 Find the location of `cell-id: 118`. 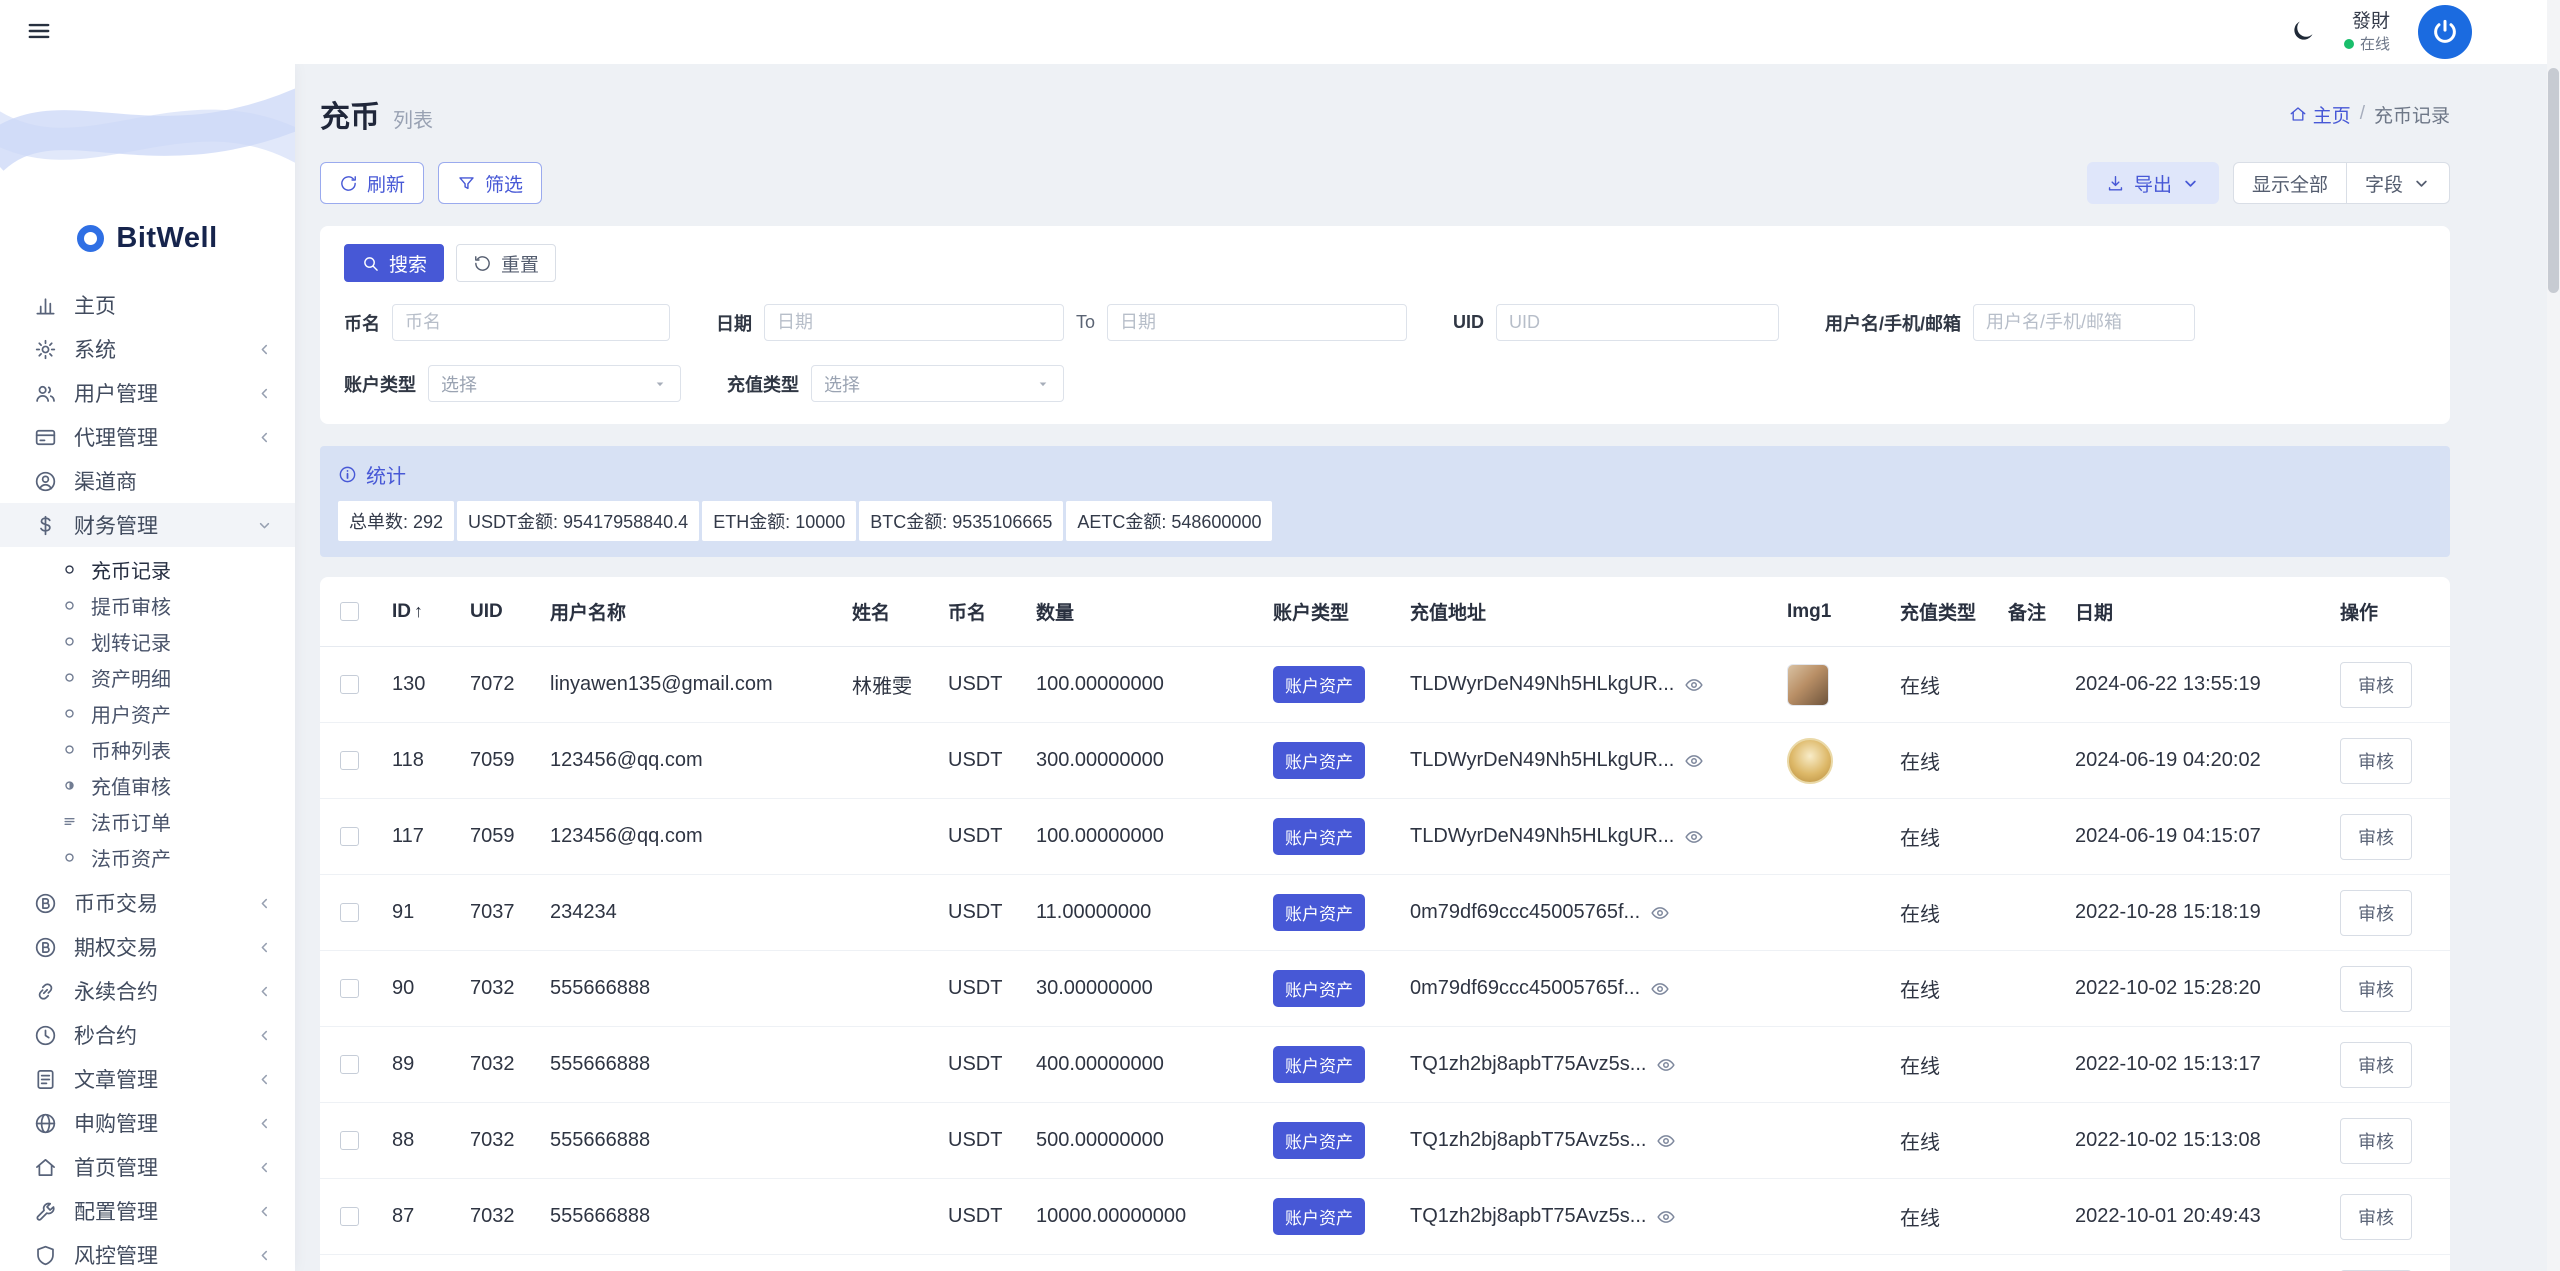

cell-id: 118 is located at coordinates (423, 760).